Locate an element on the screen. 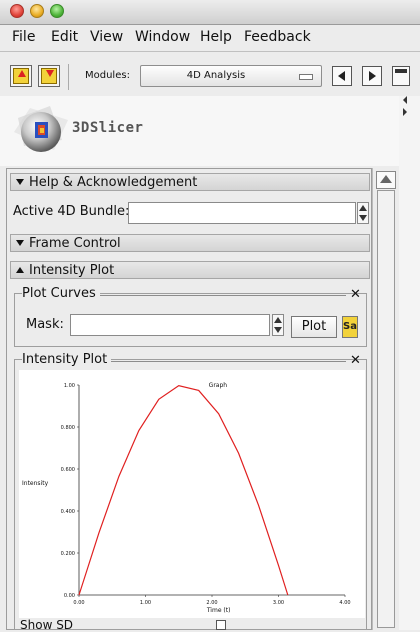  menu-help: Help is located at coordinates (216, 37).